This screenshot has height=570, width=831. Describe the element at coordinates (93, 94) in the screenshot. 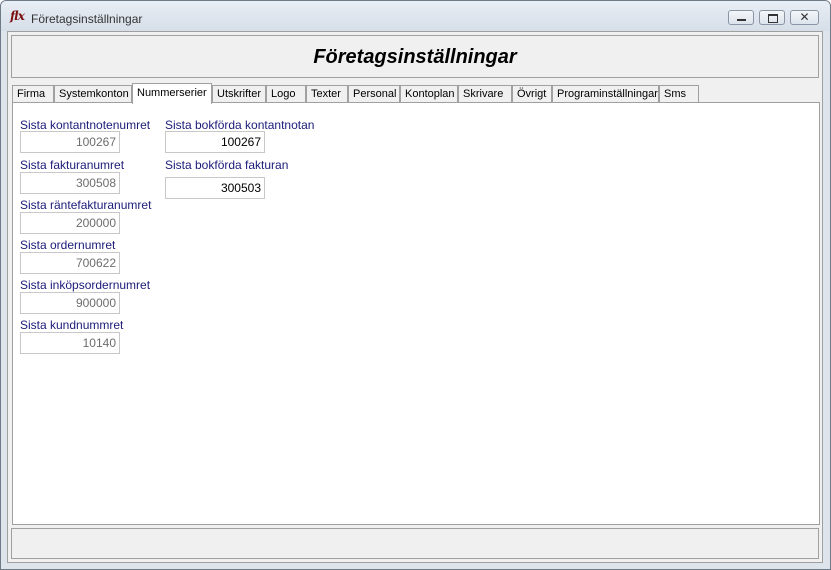

I see `tab-systemkonton: Systemkonton` at that location.